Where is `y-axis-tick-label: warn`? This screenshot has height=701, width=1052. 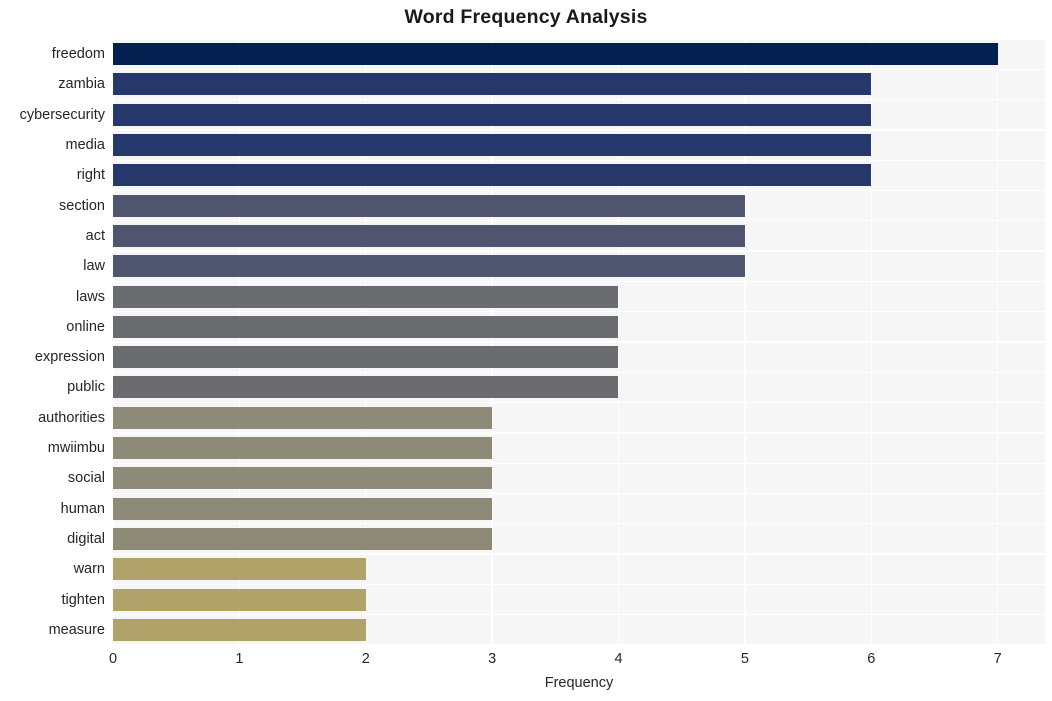 y-axis-tick-label: warn is located at coordinates (89, 569).